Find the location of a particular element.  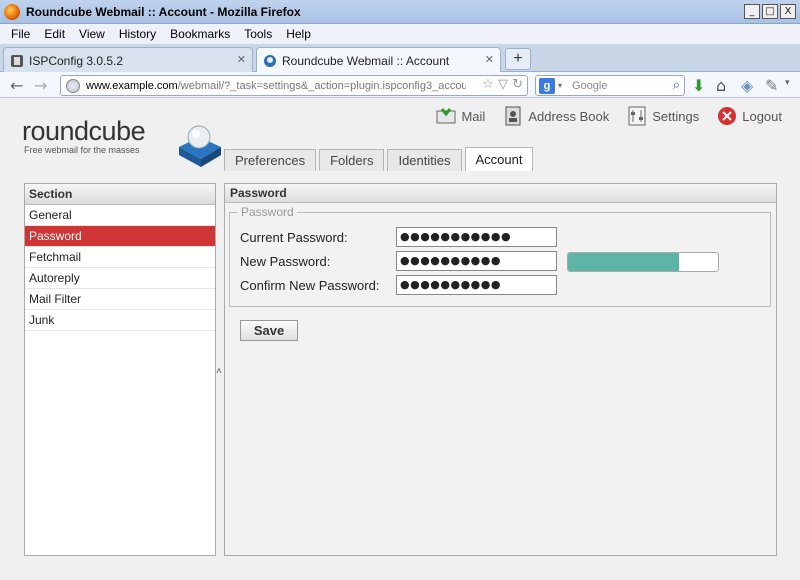

forward-arrow-icon: → is located at coordinates (40, 85).